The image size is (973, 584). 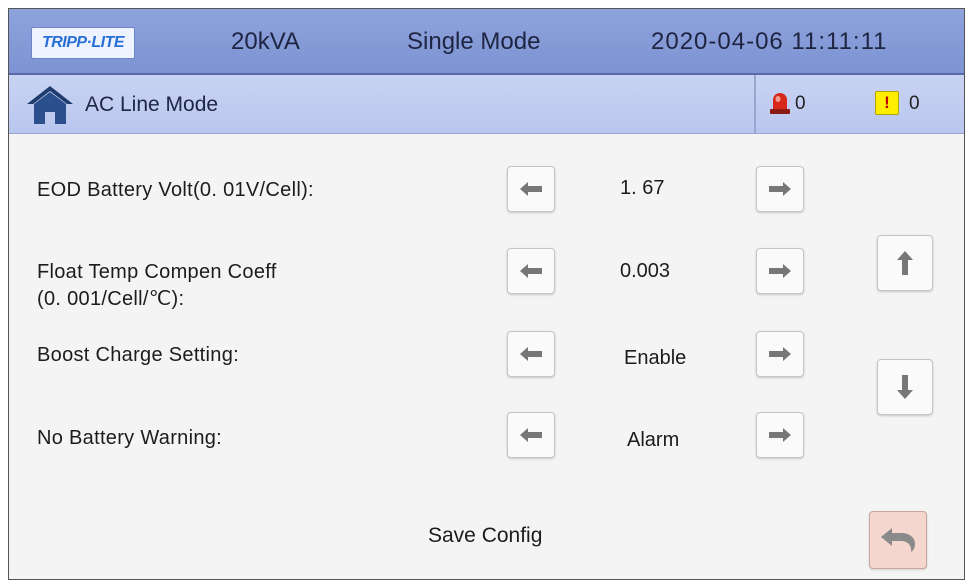 I want to click on eod-battery-volt-value: 1. 67, so click(x=642, y=188).